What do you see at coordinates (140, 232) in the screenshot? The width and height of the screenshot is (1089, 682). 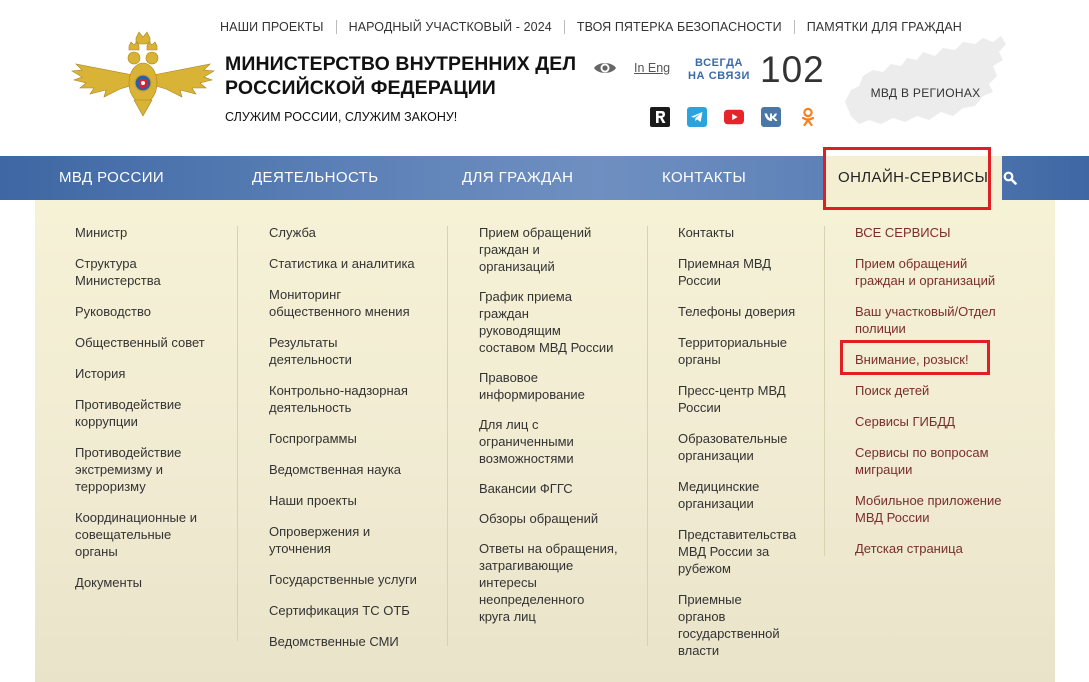 I see `menu-link-minister: Министр` at bounding box center [140, 232].